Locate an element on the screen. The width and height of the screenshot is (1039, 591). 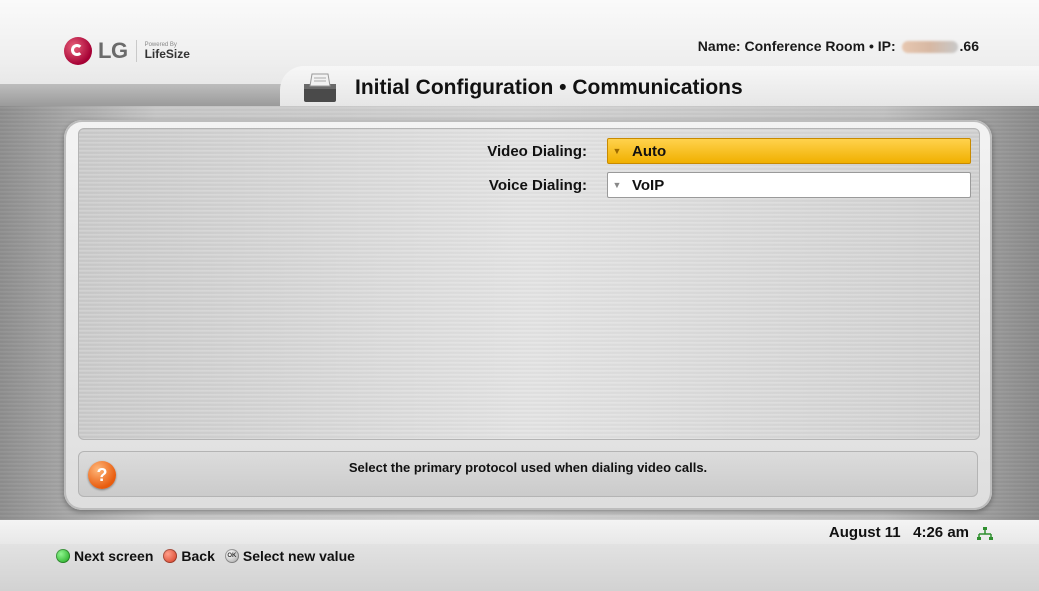
ip-suffix: .66 is located at coordinates (969, 46).